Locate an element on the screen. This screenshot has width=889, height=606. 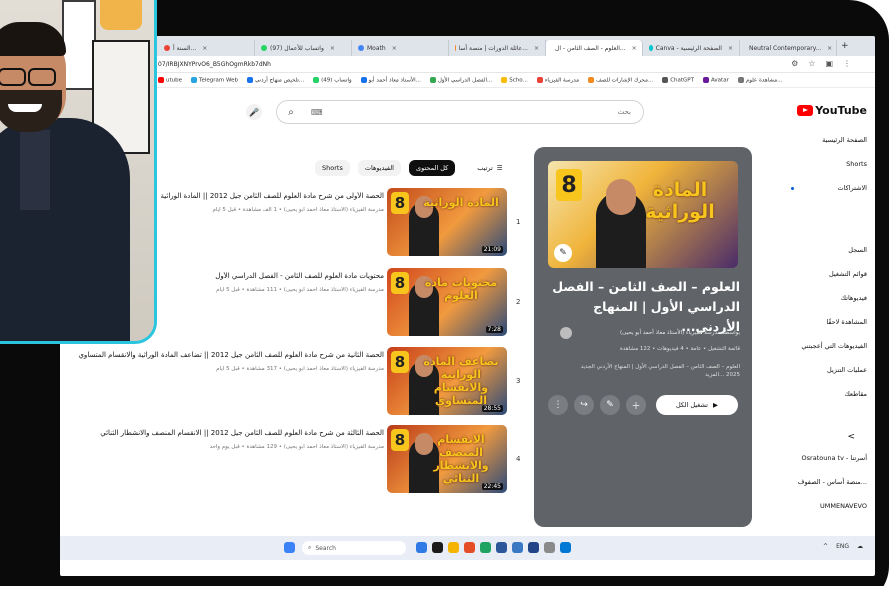
tray-chevron-icon: ^ is located at coordinates (825, 546).